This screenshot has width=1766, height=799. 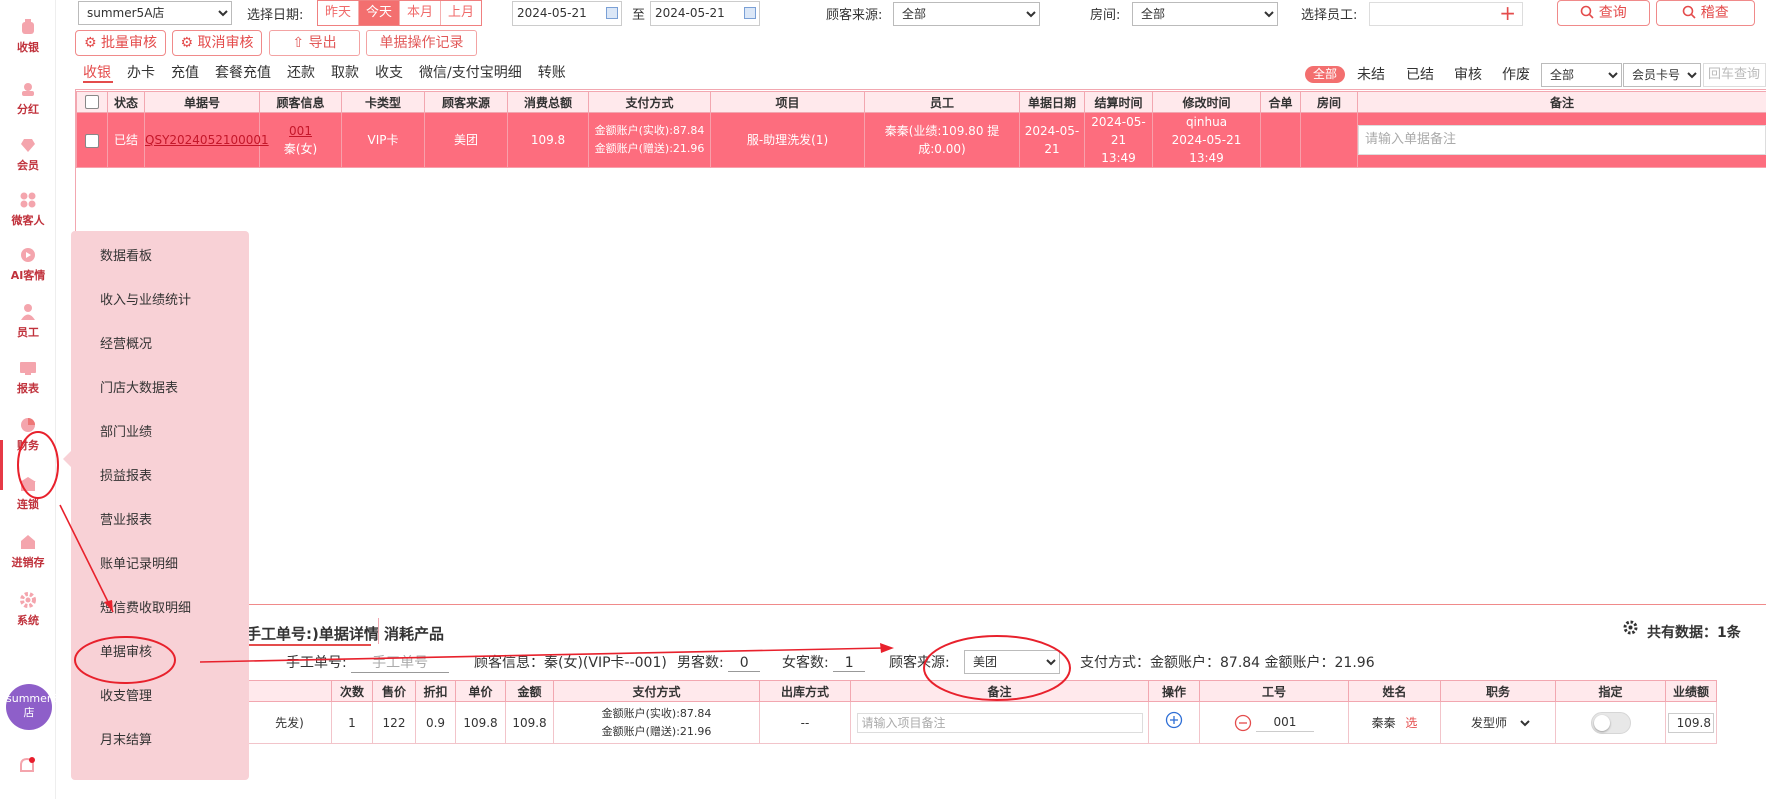 I want to click on report-icon, so click(x=28, y=368).